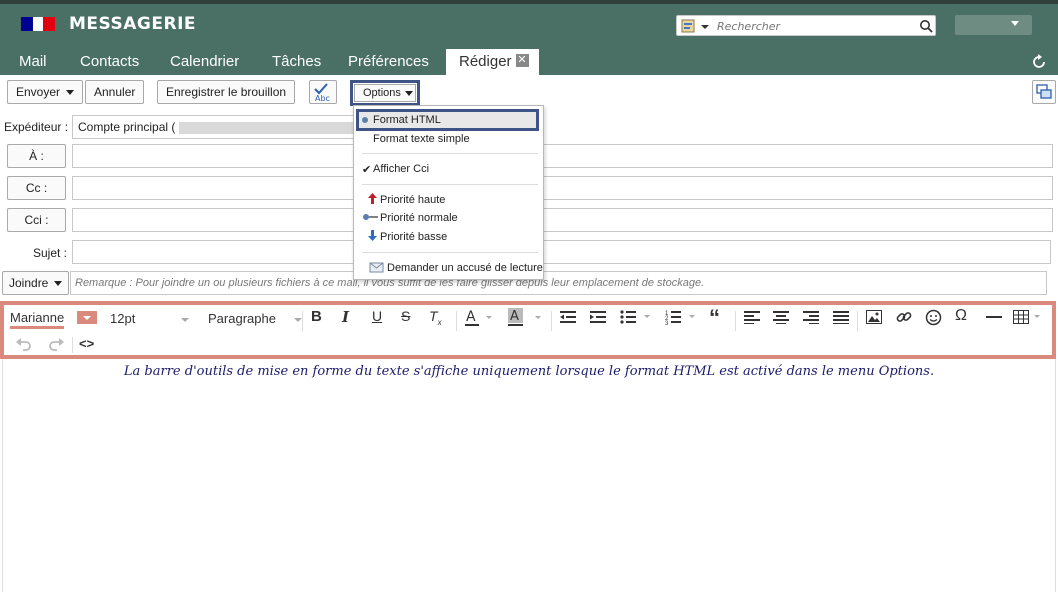 This screenshot has width=1058, height=594. Describe the element at coordinates (316, 316) in the screenshot. I see `bold-icon: B` at that location.